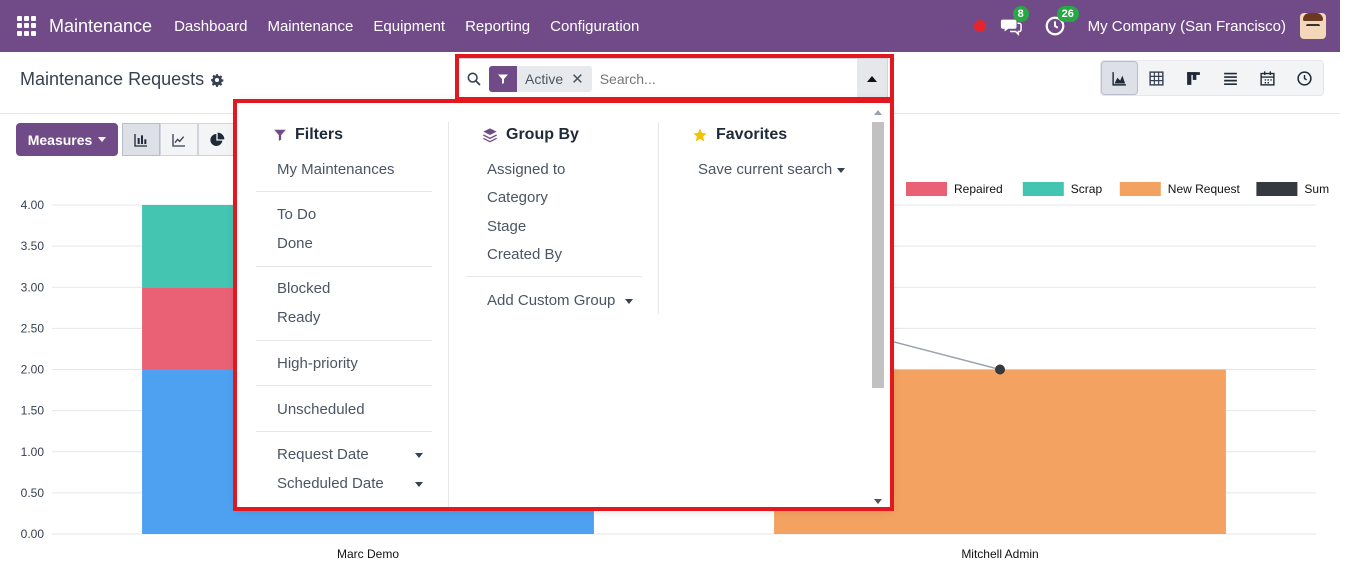  What do you see at coordinates (474, 79) in the screenshot?
I see `search-icon` at bounding box center [474, 79].